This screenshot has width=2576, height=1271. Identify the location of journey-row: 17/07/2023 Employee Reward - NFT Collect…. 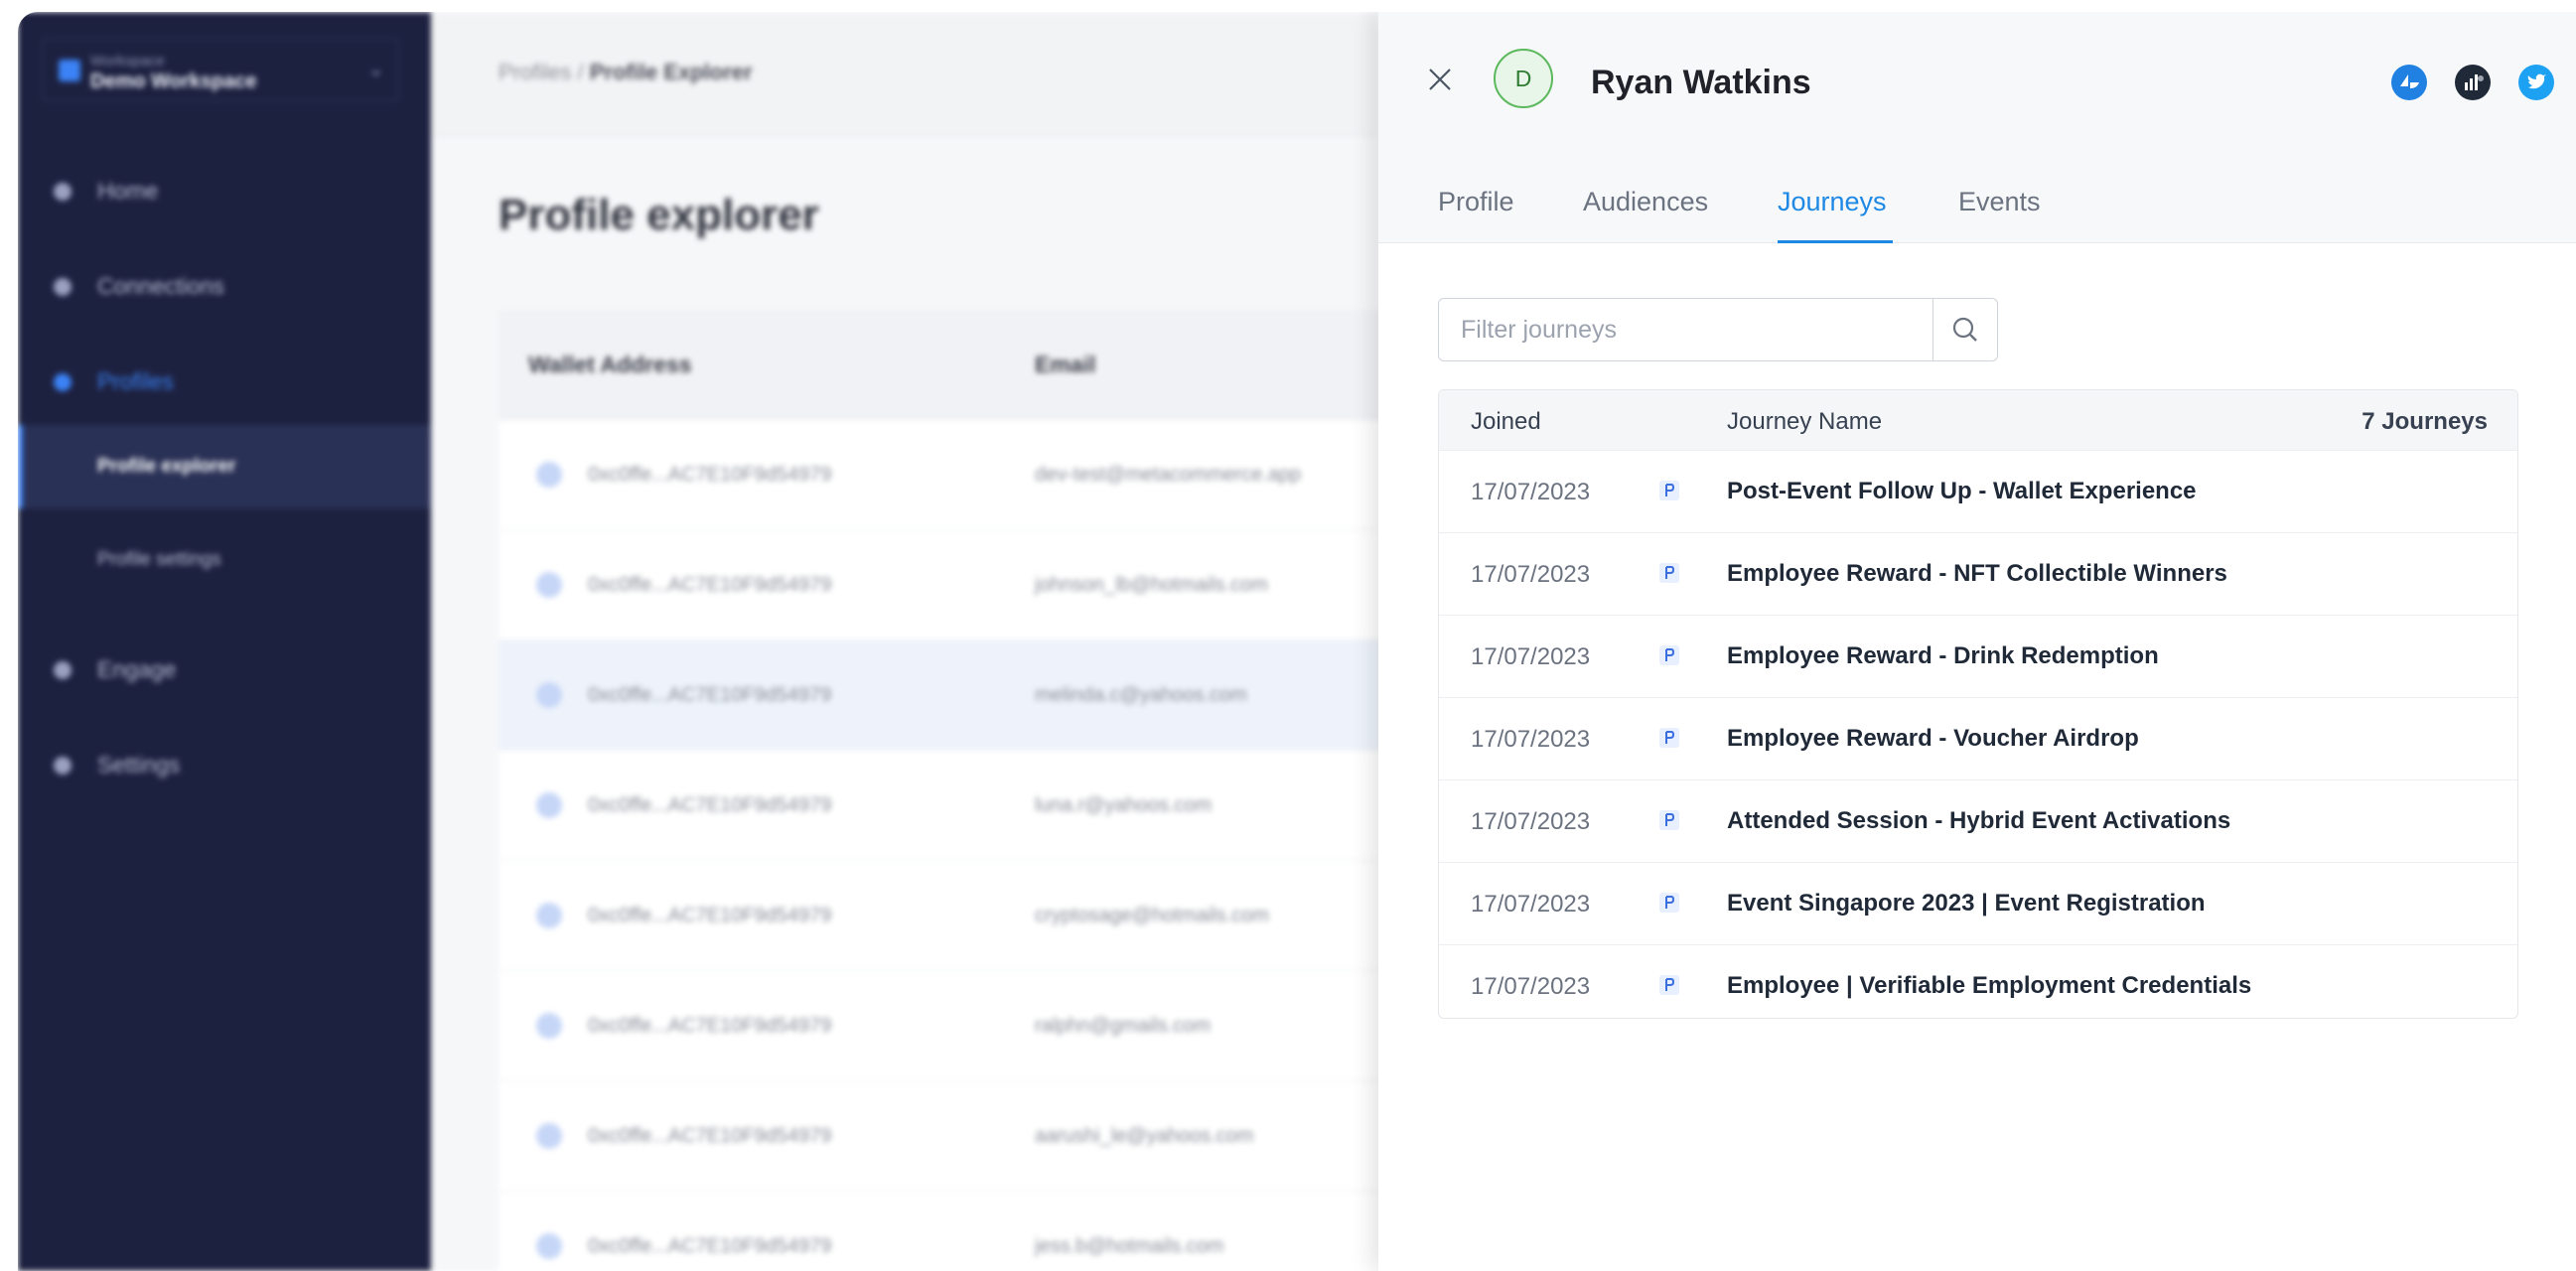
(1978, 573).